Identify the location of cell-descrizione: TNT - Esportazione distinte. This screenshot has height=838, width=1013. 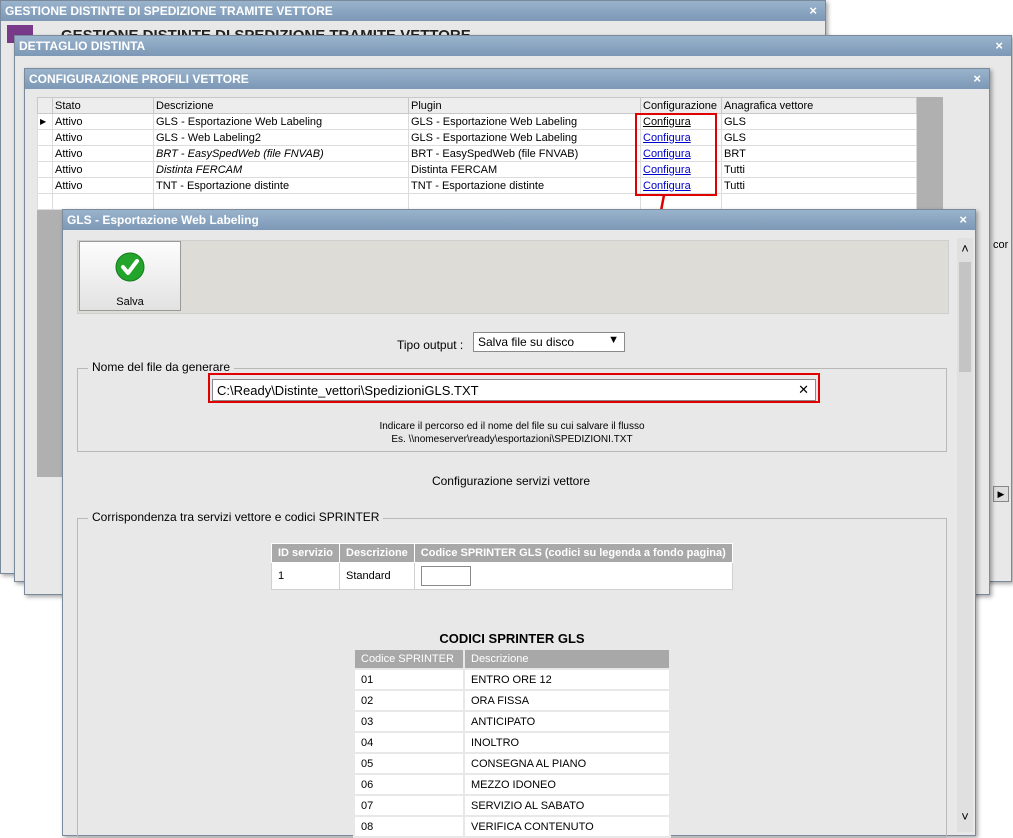
(281, 185).